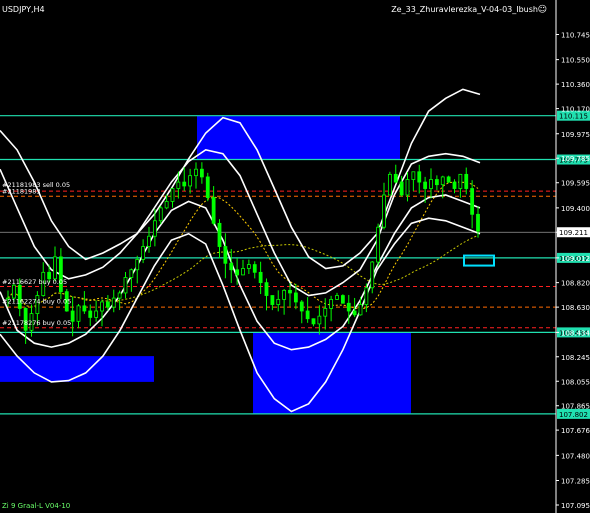  Describe the element at coordinates (575, 482) in the screenshot. I see `price-tick-label: 107.285` at that location.